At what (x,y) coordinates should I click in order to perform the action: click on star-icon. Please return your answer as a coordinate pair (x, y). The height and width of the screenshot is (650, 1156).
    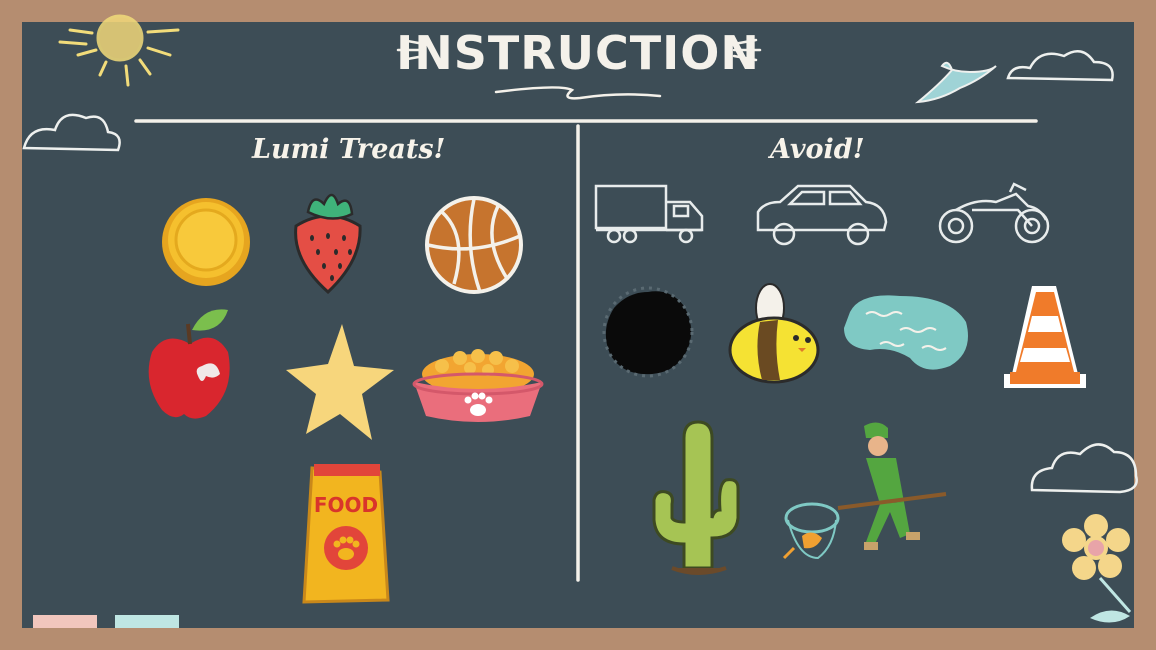
    Looking at the image, I should click on (340, 382).